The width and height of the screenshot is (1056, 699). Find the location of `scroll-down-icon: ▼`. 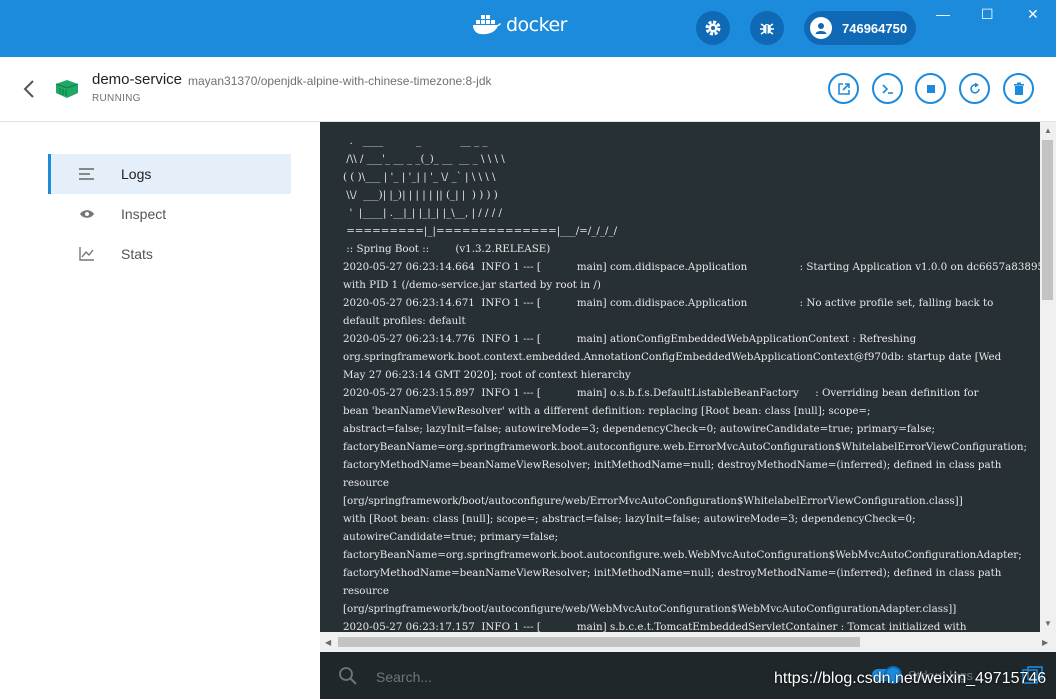

scroll-down-icon: ▼ is located at coordinates (1048, 623).